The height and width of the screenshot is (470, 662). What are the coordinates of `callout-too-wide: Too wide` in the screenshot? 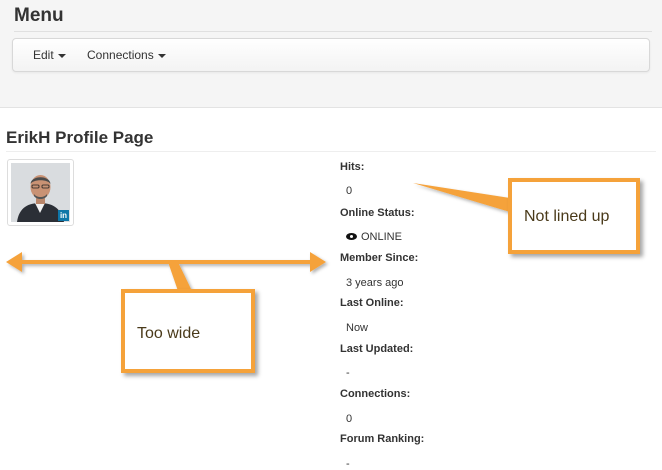 It's located at (188, 331).